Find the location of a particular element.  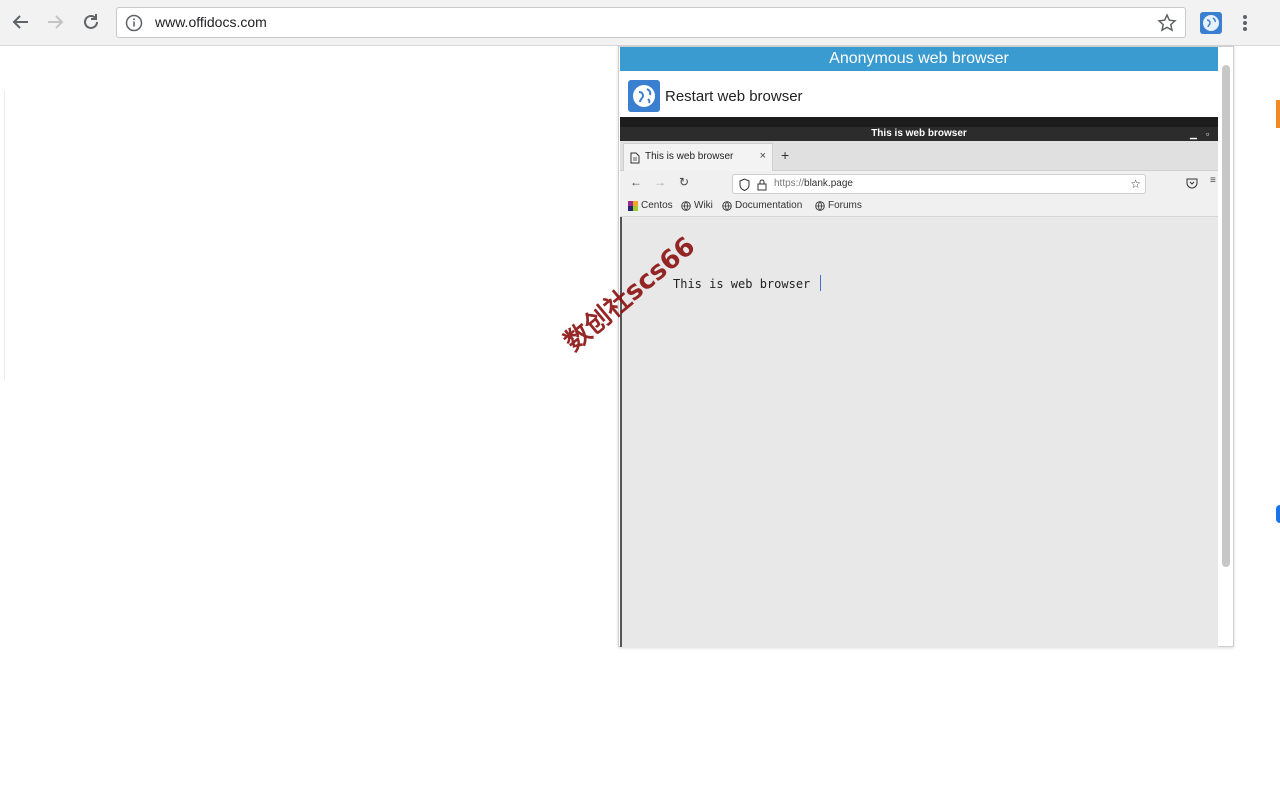

shield-icon is located at coordinates (744, 184).